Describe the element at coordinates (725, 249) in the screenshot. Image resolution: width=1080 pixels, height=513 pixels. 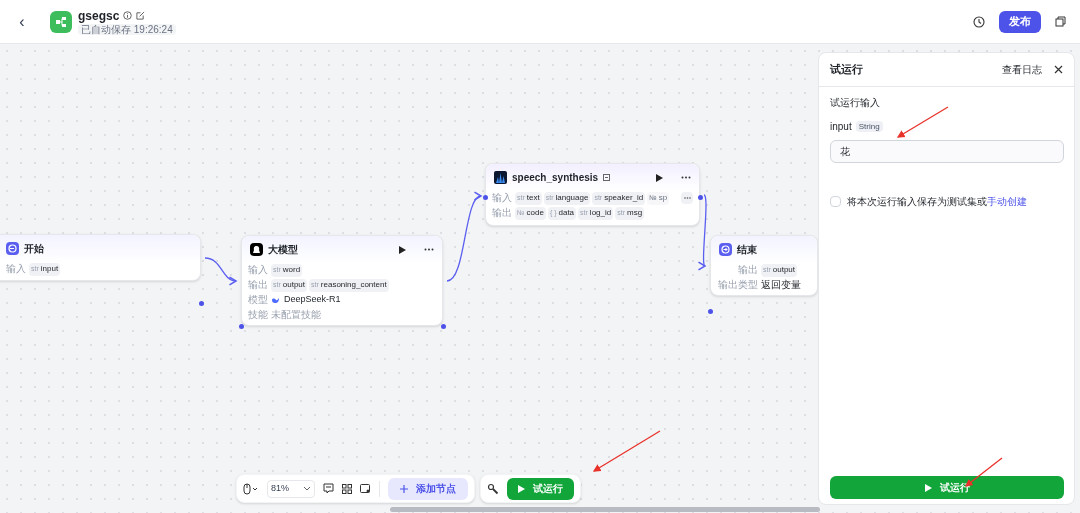
I see `end-node-icon` at that location.